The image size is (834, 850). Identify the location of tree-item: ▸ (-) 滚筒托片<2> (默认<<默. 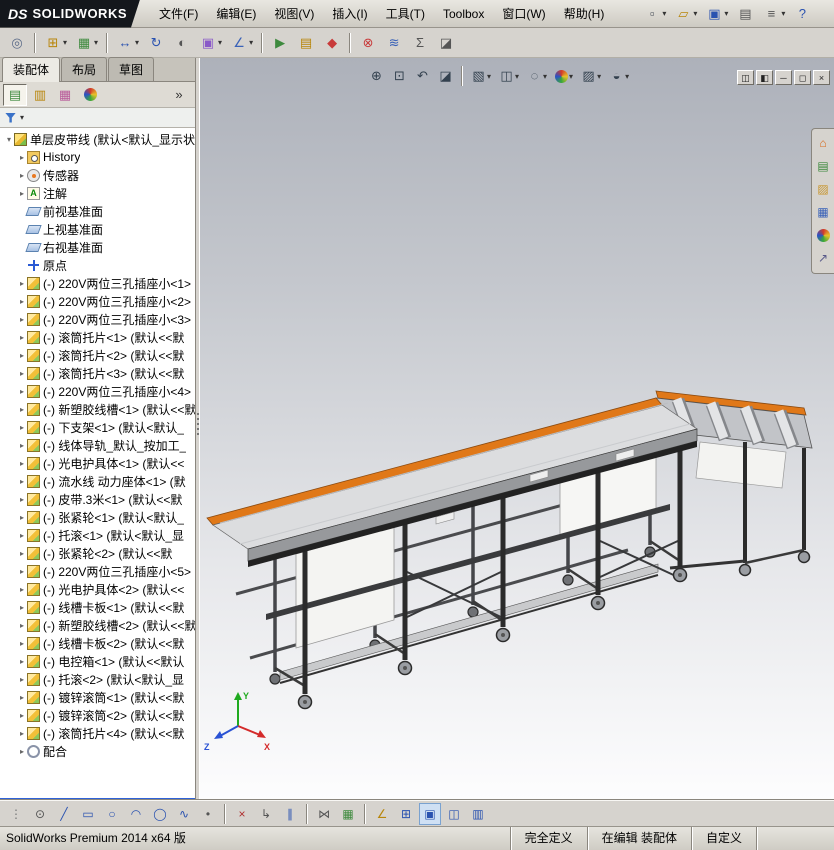
(97, 355).